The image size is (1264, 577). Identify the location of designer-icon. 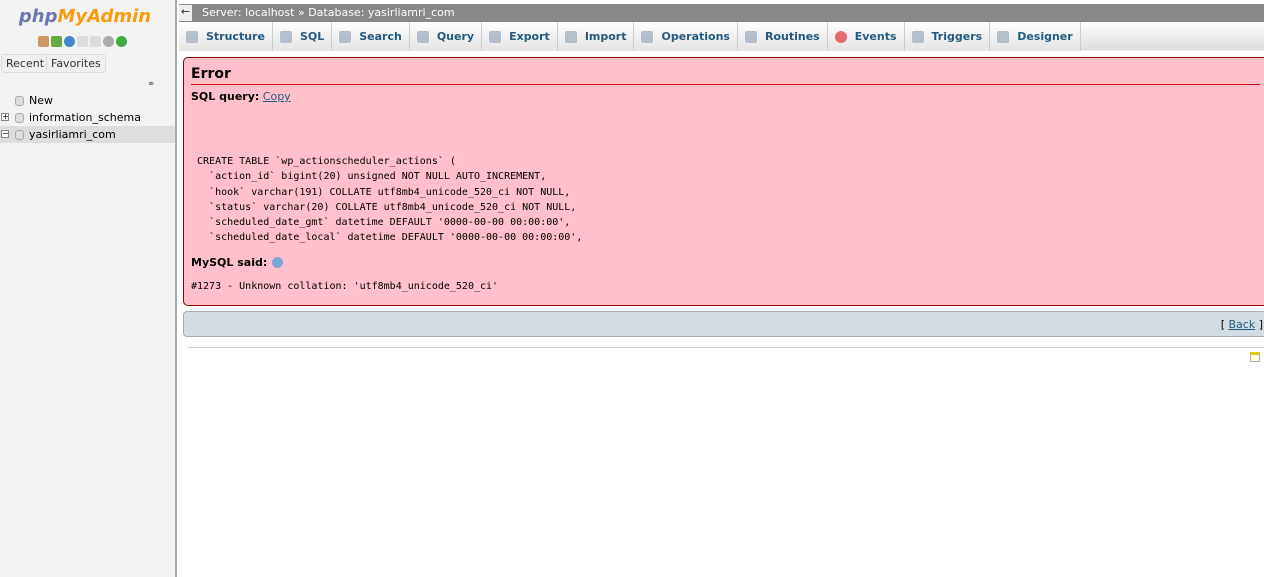
(1003, 36).